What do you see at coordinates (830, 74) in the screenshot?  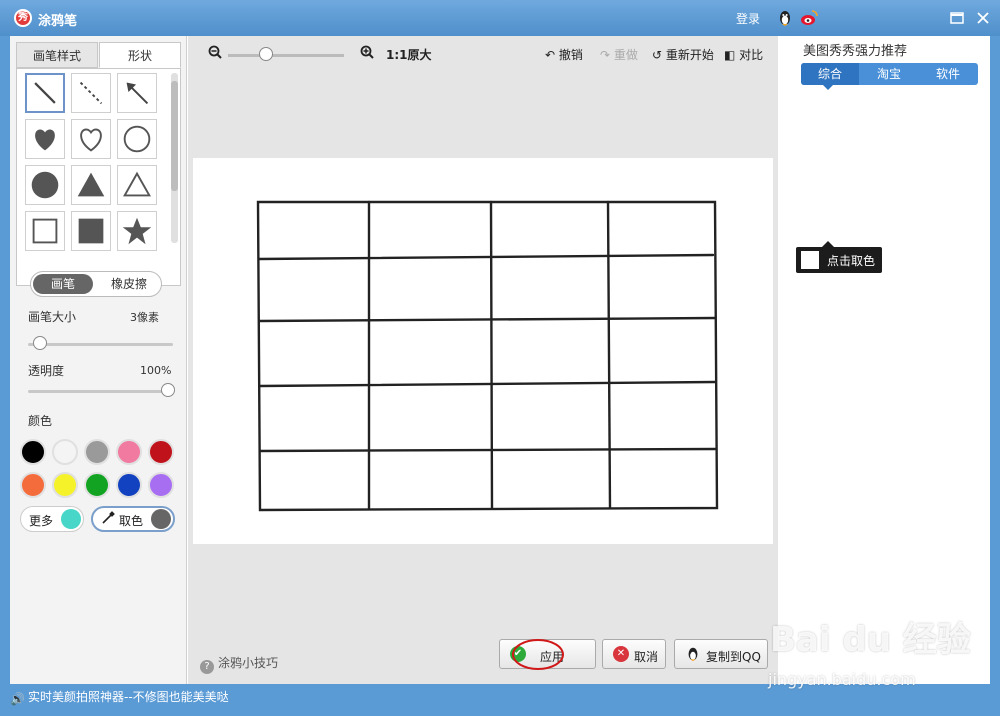 I see `tab-general: 综合` at bounding box center [830, 74].